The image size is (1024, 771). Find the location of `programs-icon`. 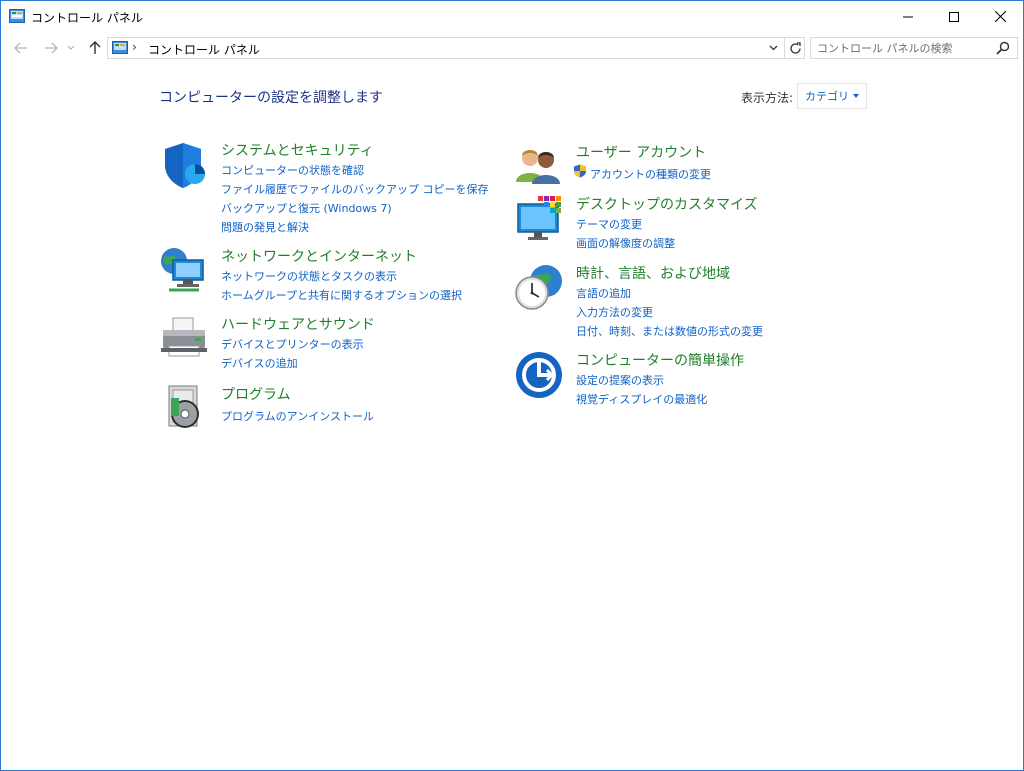

programs-icon is located at coordinates (183, 406).